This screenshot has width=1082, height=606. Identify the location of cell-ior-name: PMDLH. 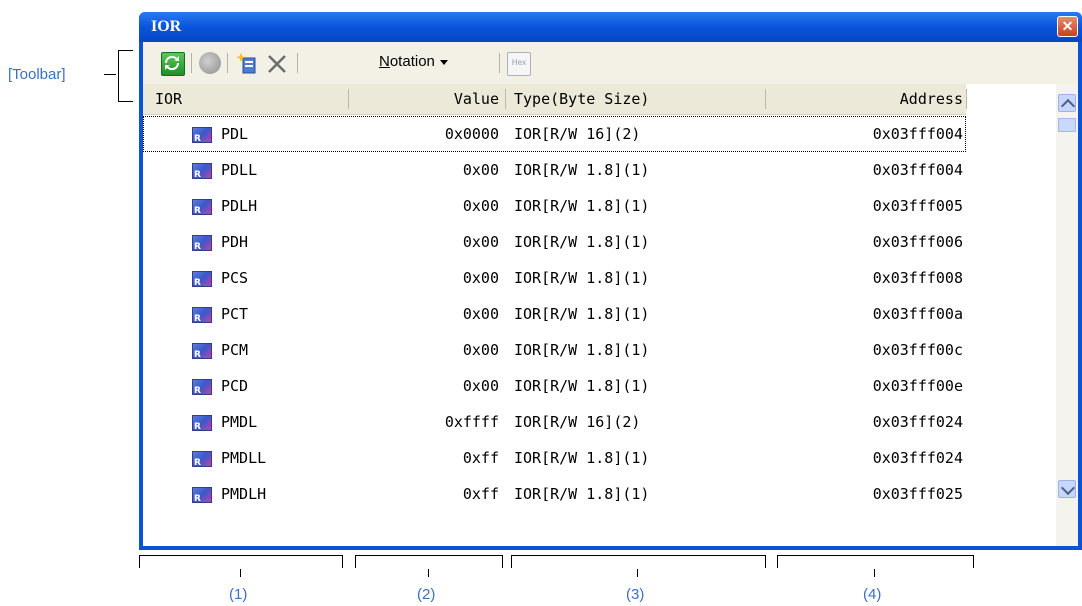
(244, 494).